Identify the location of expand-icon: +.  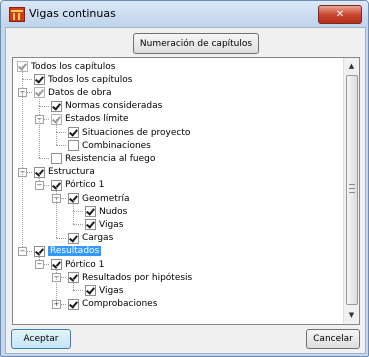
(56, 304).